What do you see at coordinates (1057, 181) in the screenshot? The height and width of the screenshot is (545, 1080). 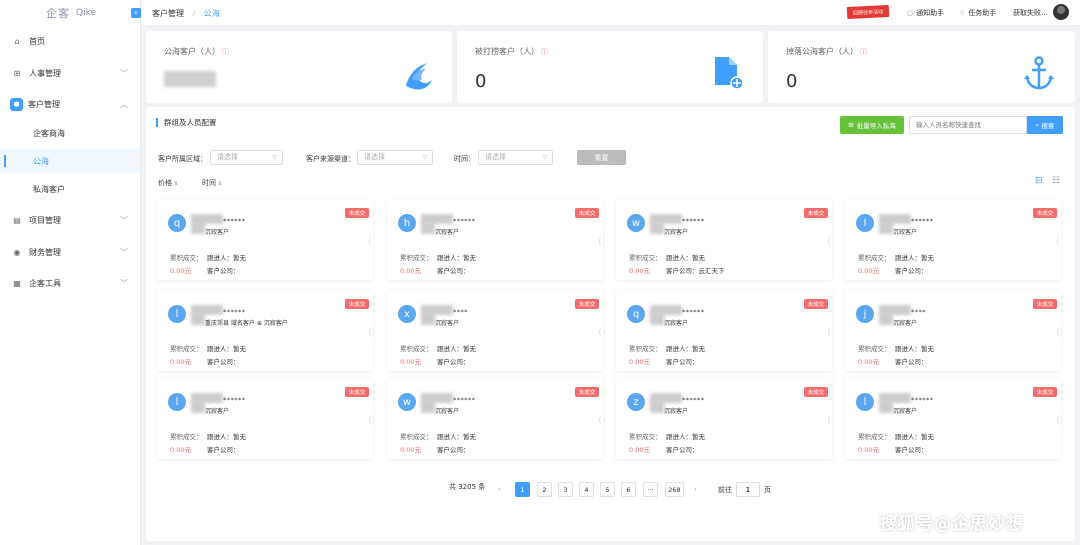 I see `list-view-icon: ☷` at bounding box center [1057, 181].